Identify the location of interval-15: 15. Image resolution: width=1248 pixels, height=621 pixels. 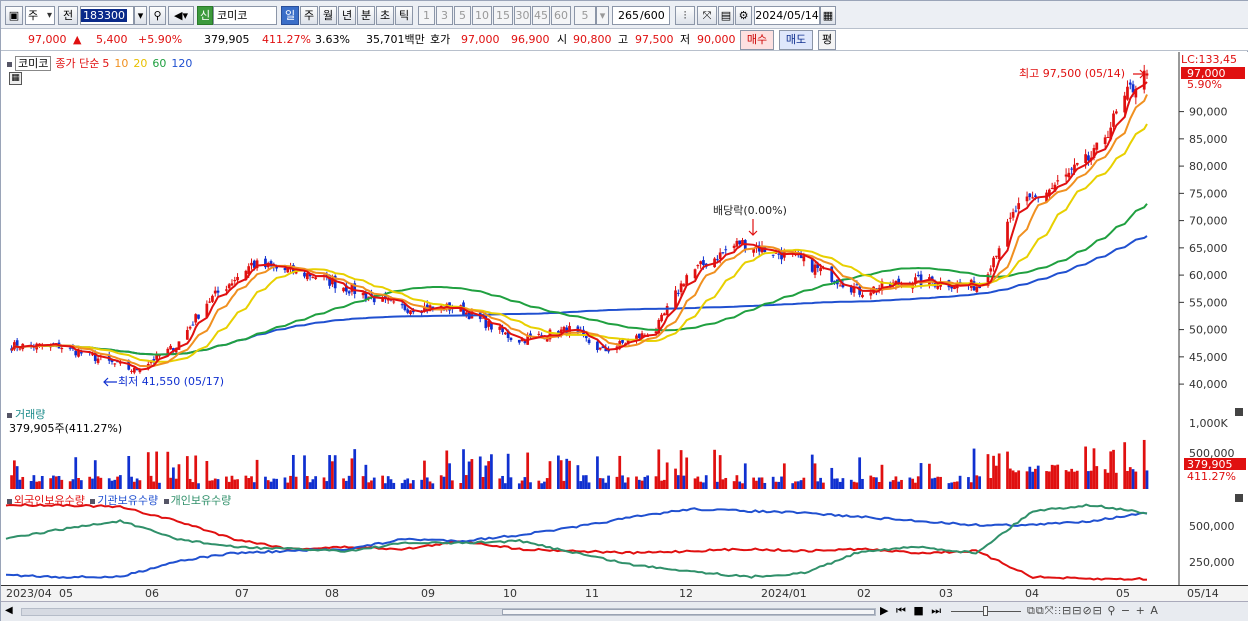
(503, 15).